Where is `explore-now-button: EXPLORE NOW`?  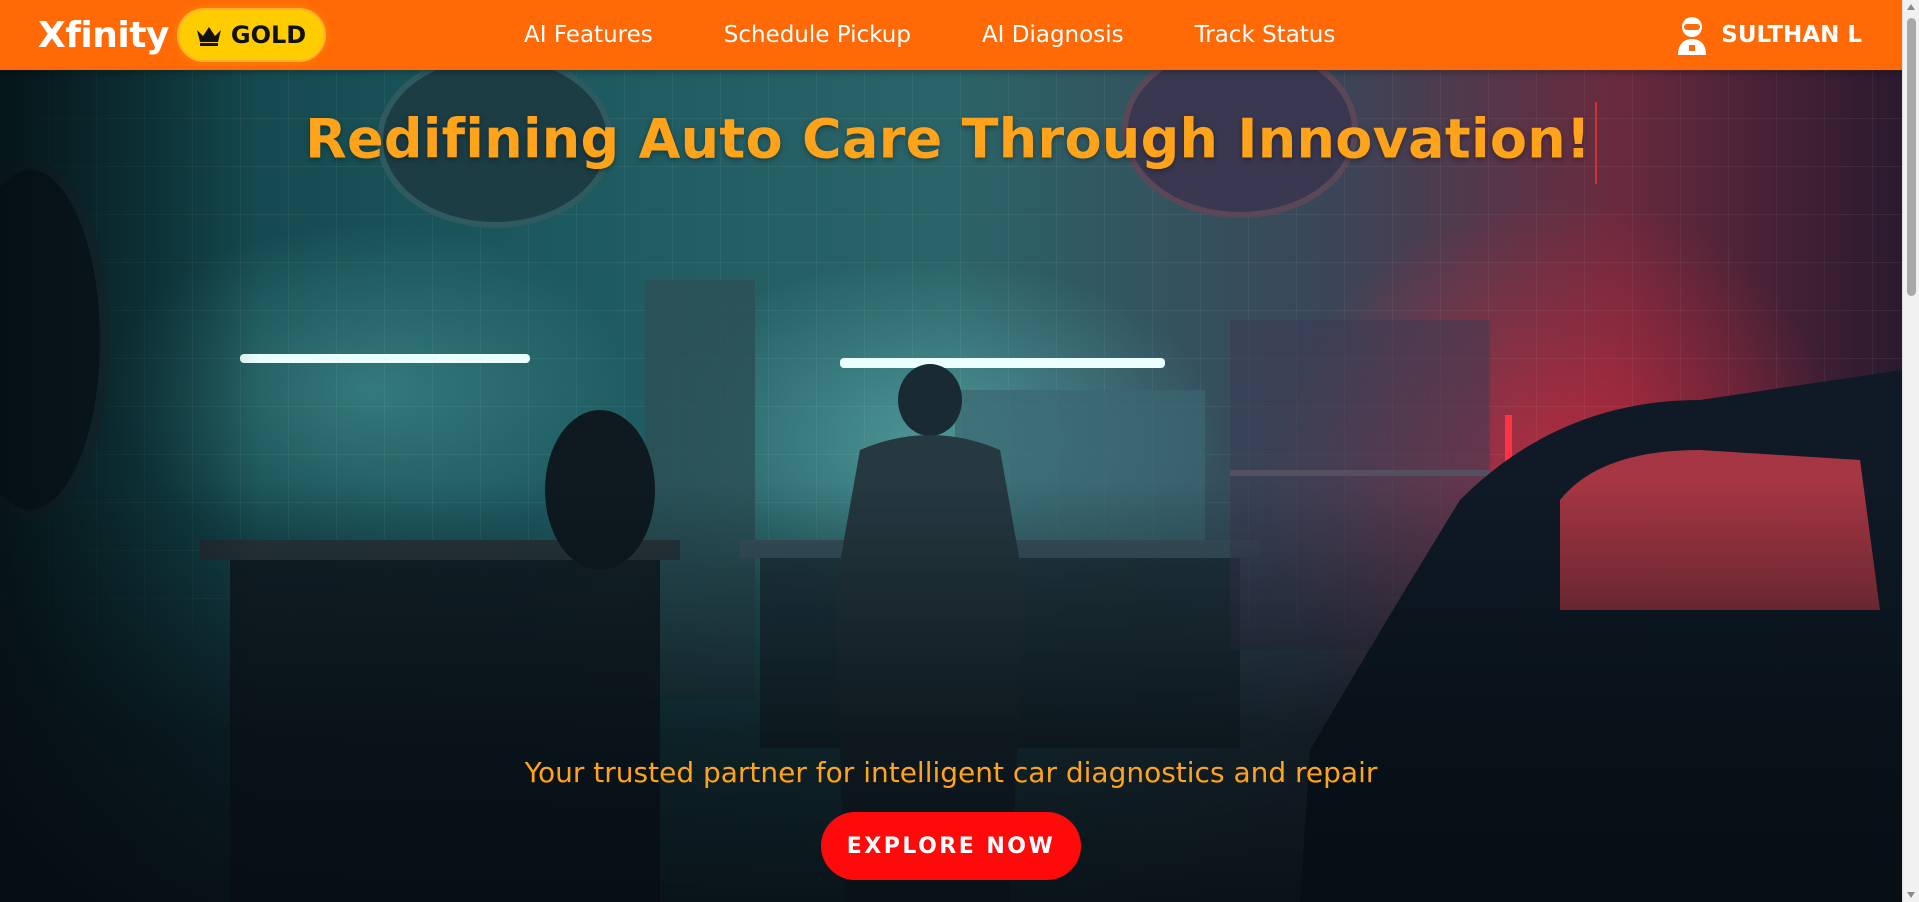 explore-now-button: EXPLORE NOW is located at coordinates (951, 846).